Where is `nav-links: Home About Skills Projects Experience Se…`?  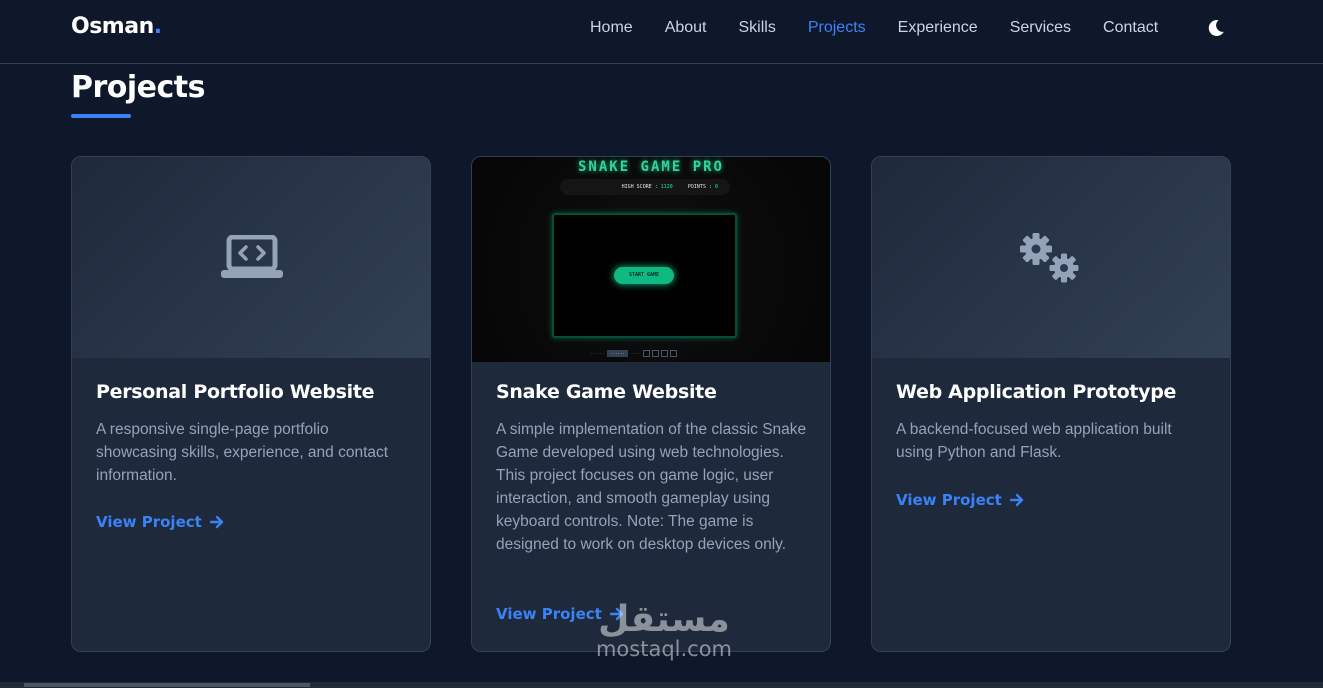 nav-links: Home About Skills Projects Experience Se… is located at coordinates (890, 28).